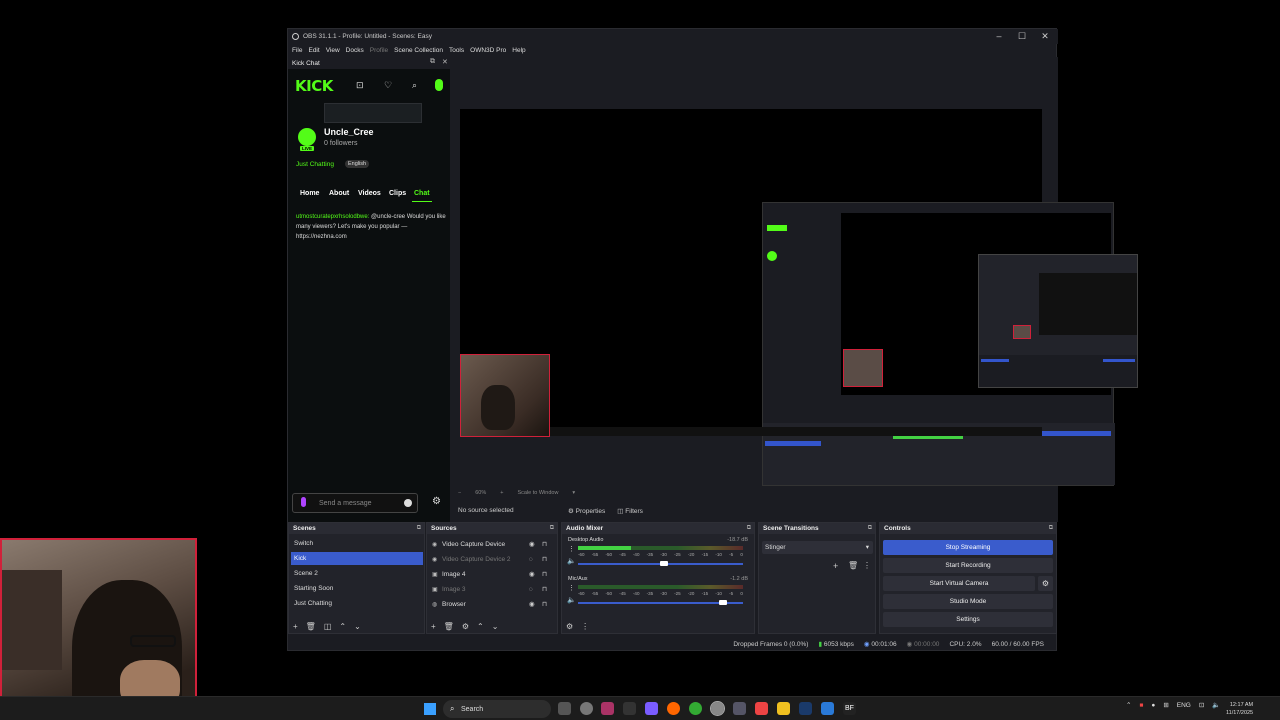  Describe the element at coordinates (1165, 705) in the screenshot. I see `tray-app-icon: ⊞` at that location.